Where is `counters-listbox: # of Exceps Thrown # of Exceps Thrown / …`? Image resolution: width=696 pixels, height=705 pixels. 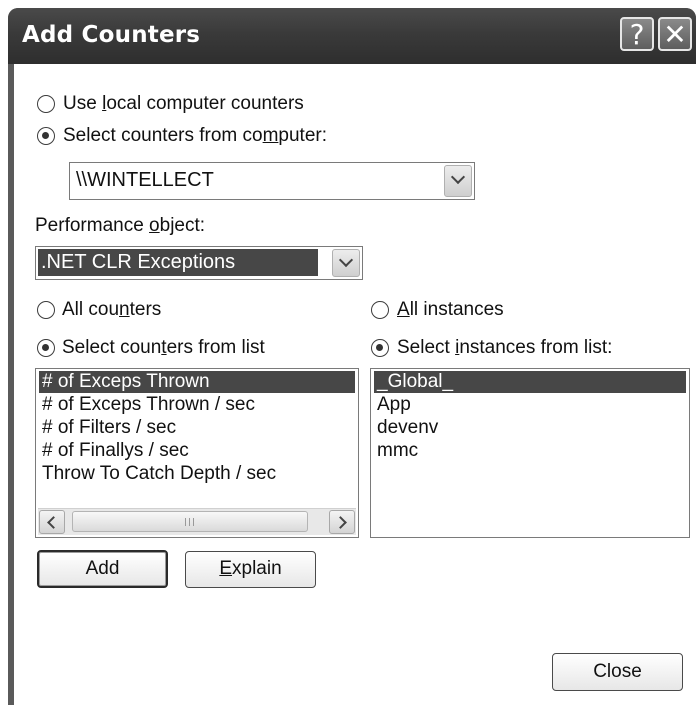 counters-listbox: # of Exceps Thrown # of Exceps Thrown / … is located at coordinates (197, 453).